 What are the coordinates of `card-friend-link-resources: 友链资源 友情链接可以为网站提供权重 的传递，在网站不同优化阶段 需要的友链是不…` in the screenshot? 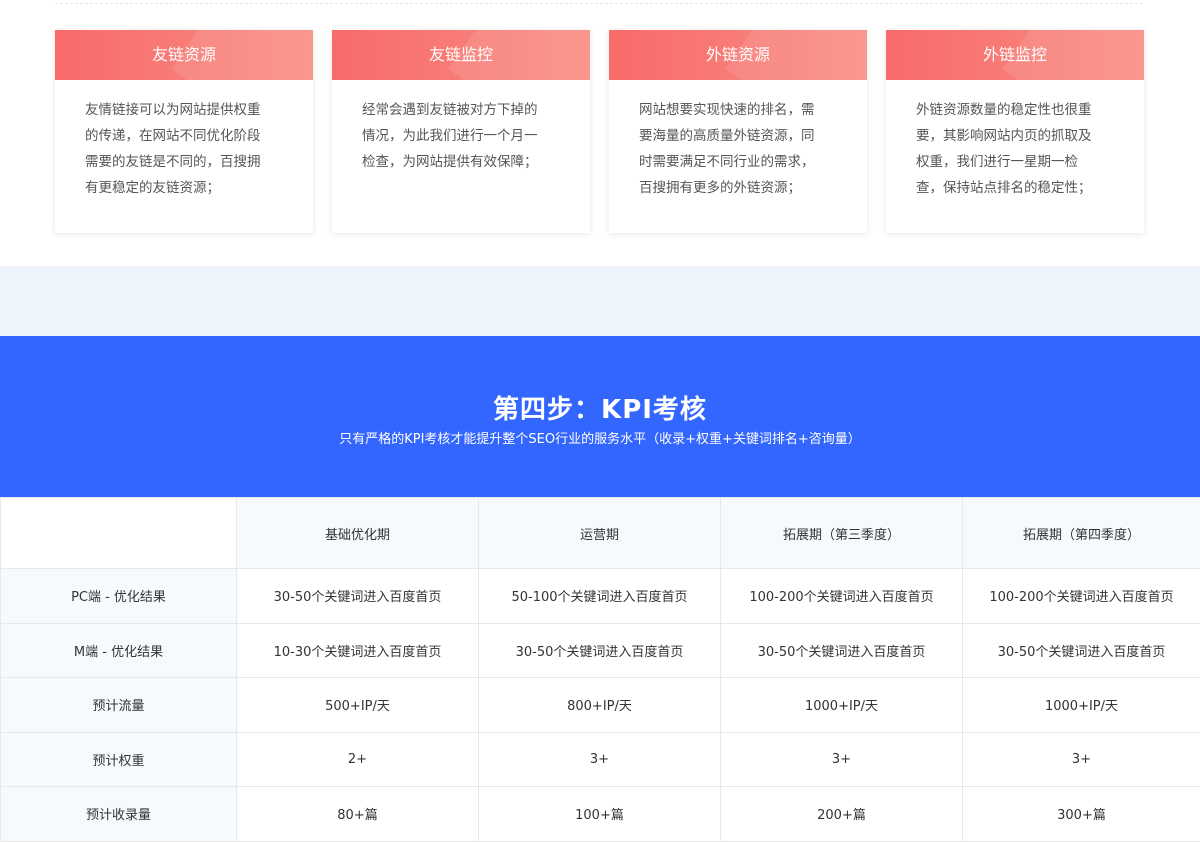 It's located at (184, 131).